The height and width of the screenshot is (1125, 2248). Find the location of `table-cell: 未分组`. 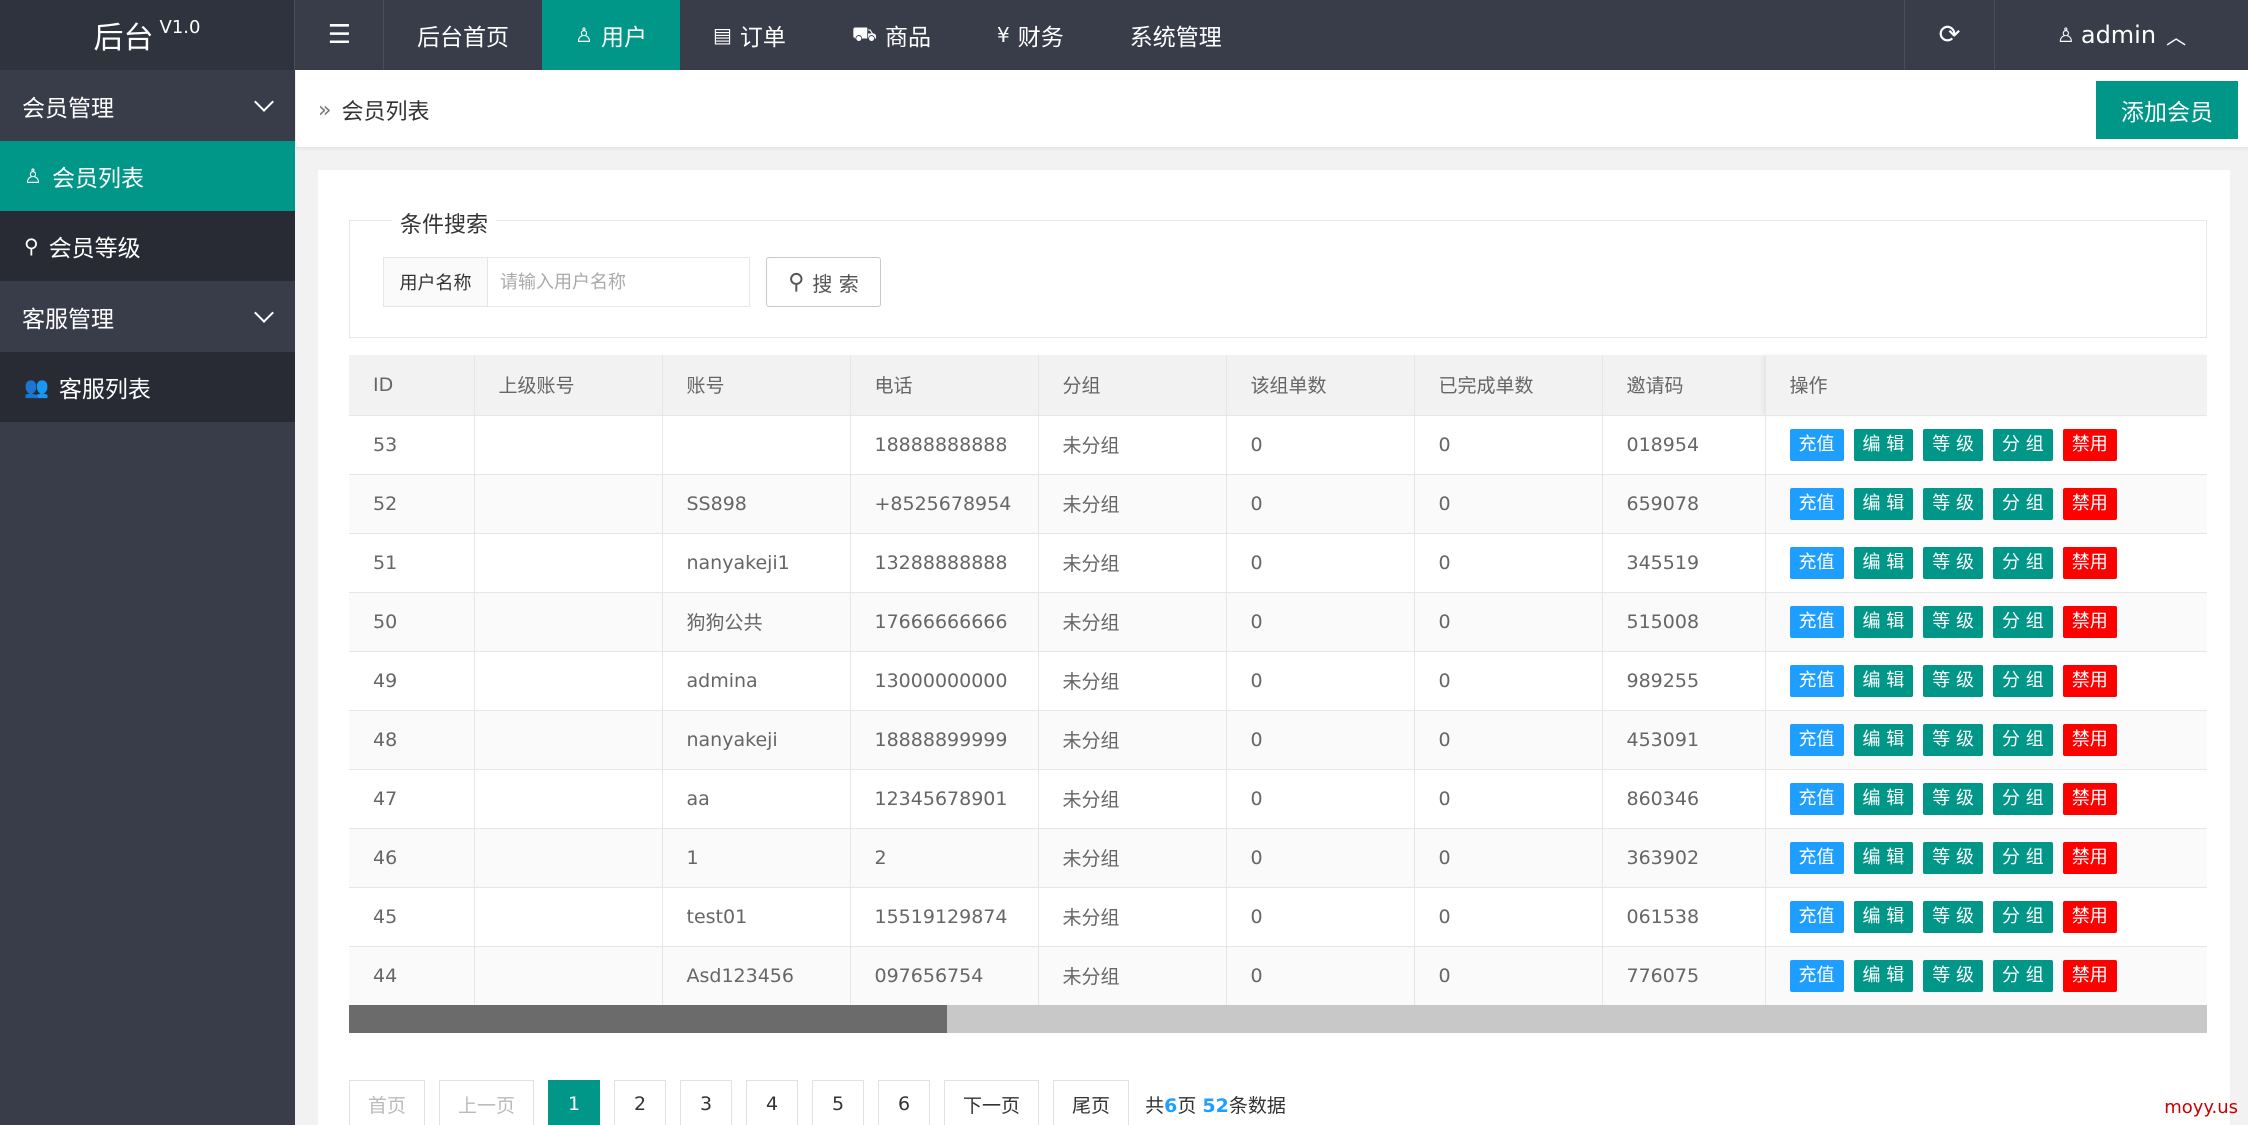

table-cell: 未分组 is located at coordinates (1132, 857).